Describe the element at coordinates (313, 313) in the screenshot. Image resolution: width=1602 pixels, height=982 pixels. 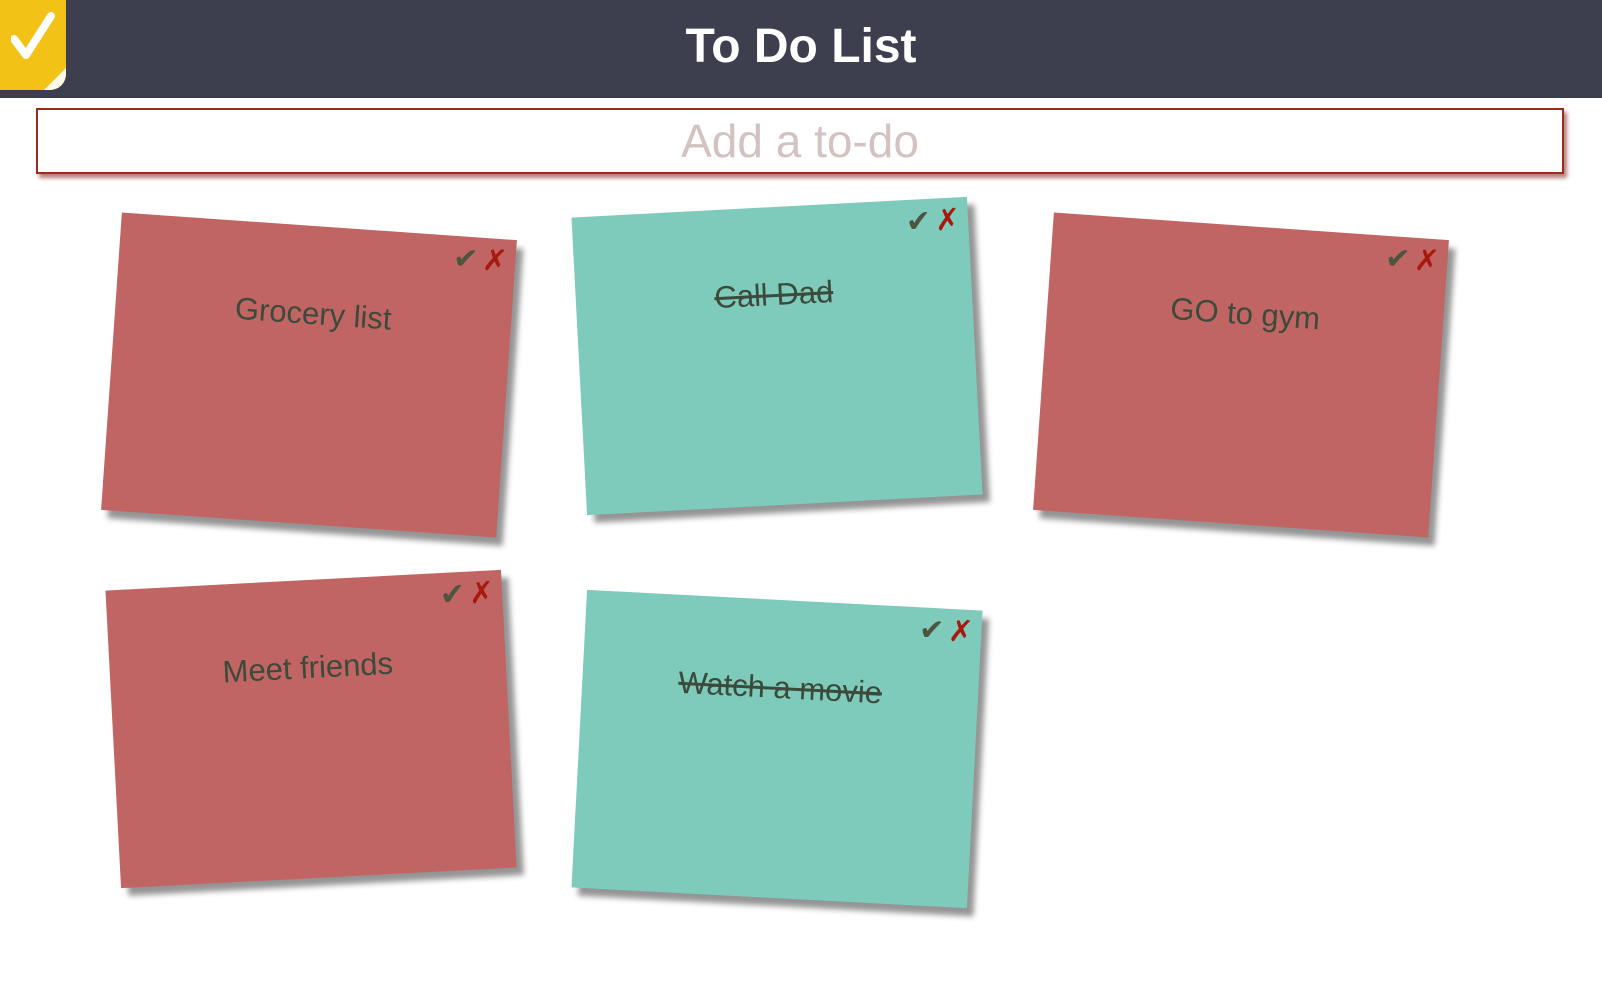
I see `note-title: Grocery list` at that location.